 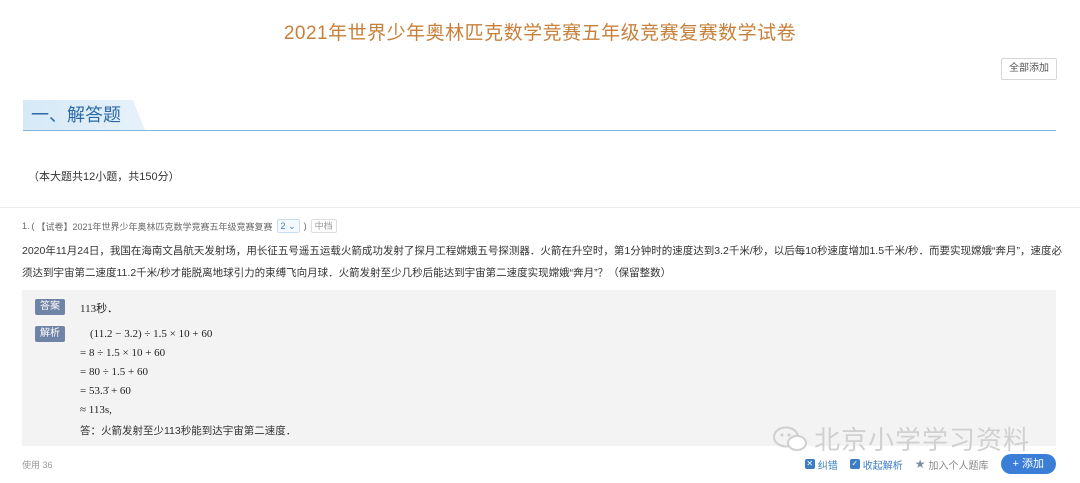 What do you see at coordinates (323, 226) in the screenshot?
I see `difficulty-badge: 中档` at bounding box center [323, 226].